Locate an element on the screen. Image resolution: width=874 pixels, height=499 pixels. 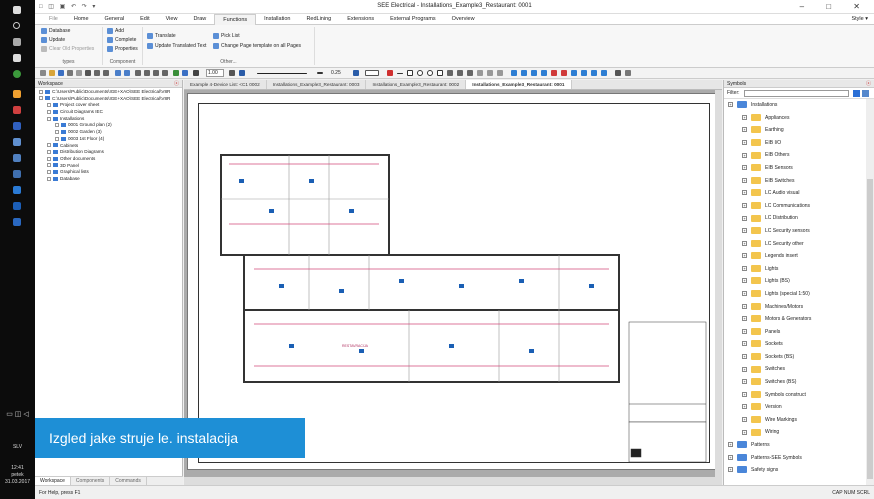
chrome-icon is located at coordinates (17, 74).